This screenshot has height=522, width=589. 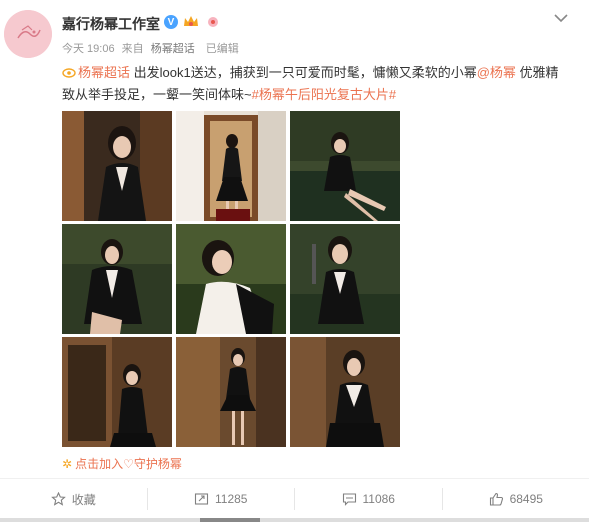 What do you see at coordinates (173, 49) in the screenshot?
I see `post-source: 杨幂超话` at bounding box center [173, 49].